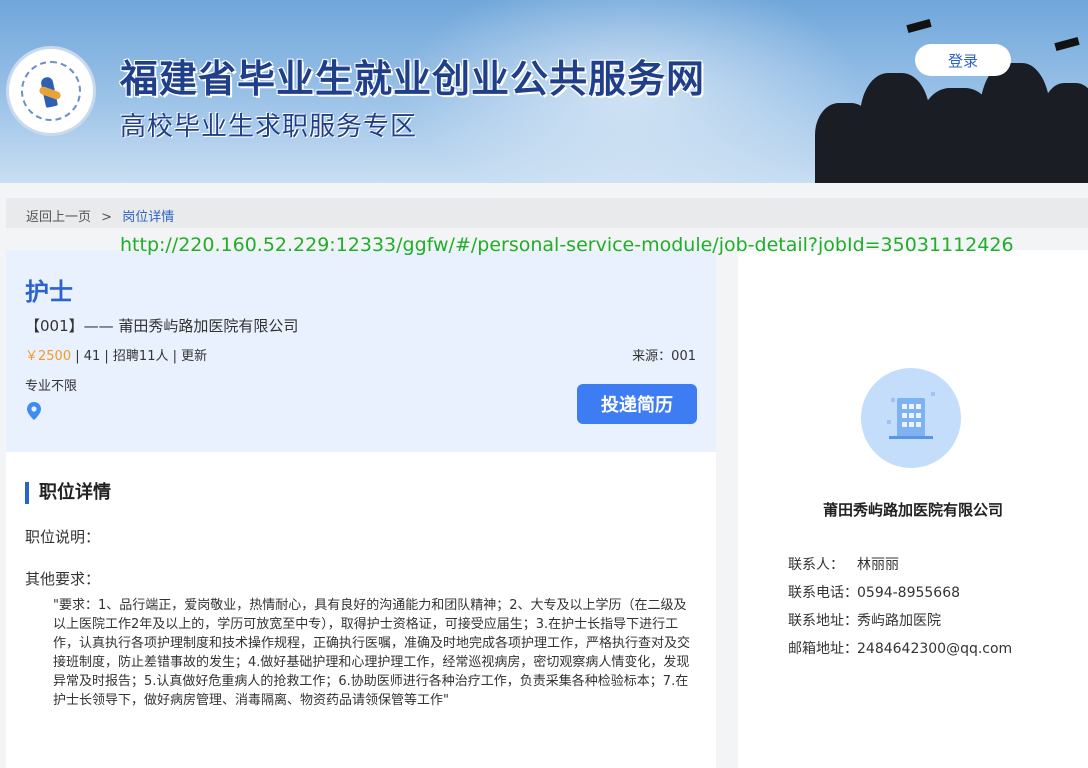 This screenshot has height=768, width=1088. Describe the element at coordinates (413, 79) in the screenshot. I see `site-title: 福建省毕业生就业创业公共服务网` at that location.